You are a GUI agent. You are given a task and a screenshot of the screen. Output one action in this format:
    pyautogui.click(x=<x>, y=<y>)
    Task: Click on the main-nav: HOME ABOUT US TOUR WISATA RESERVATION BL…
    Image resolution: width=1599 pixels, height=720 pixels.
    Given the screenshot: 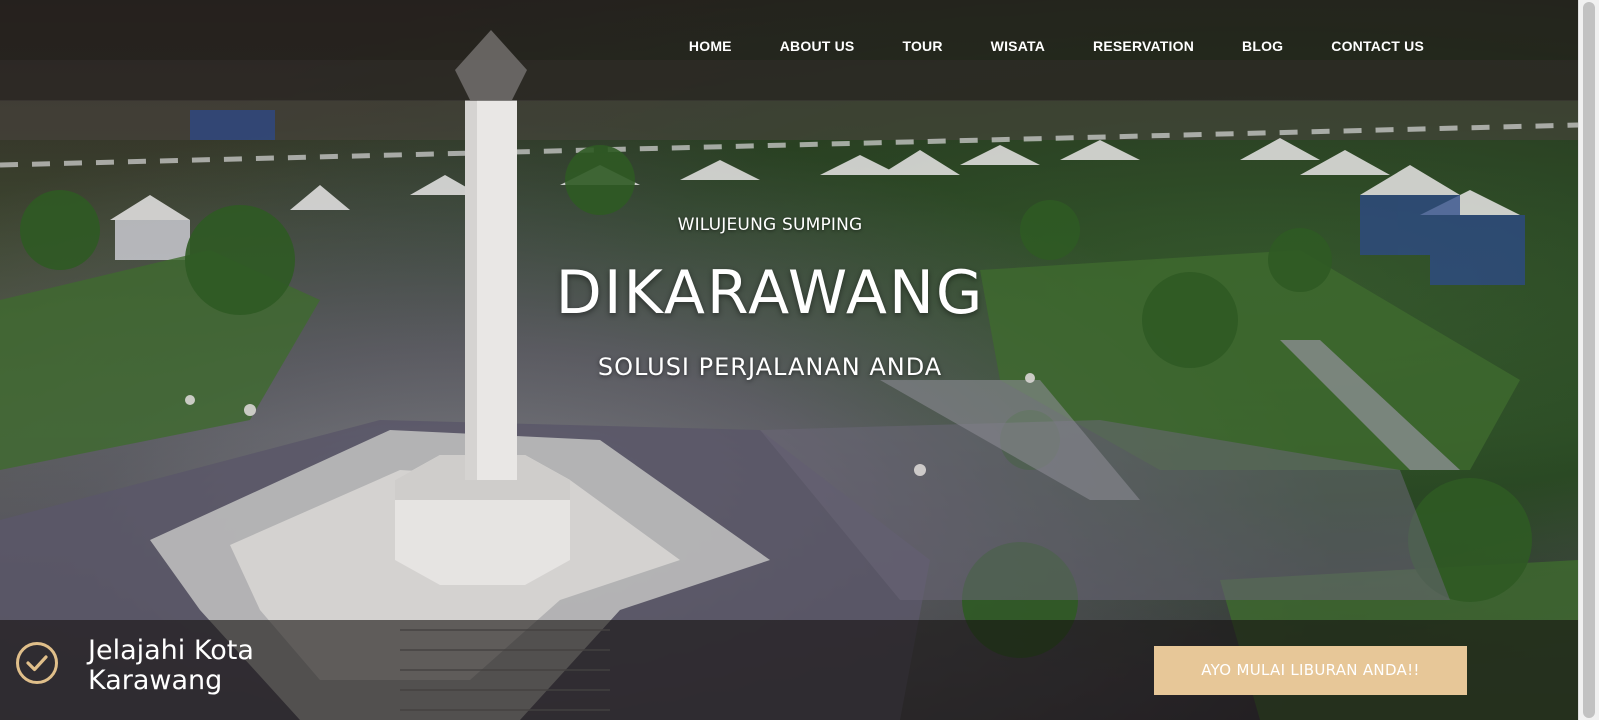 What is the action you would take?
    pyautogui.click(x=1056, y=46)
    